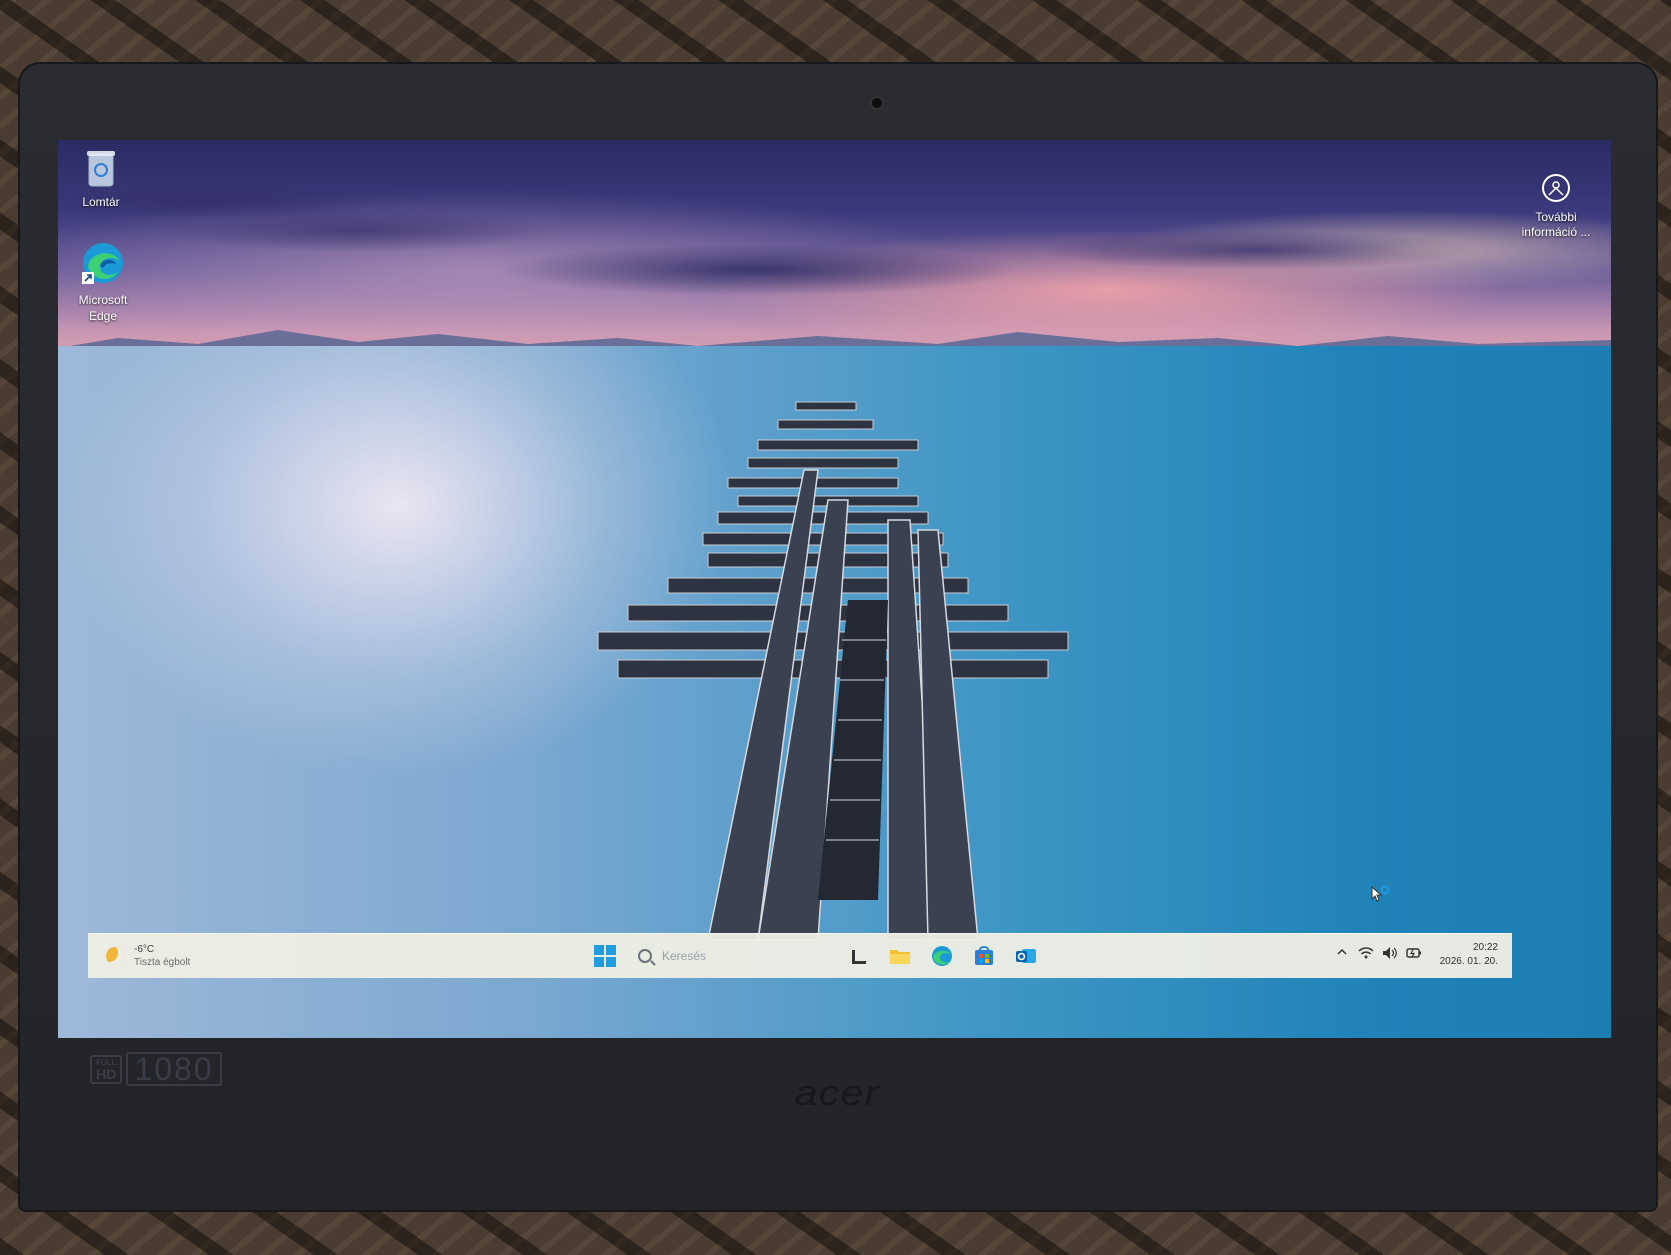 The width and height of the screenshot is (1671, 1255). I want to click on moon-icon, so click(115, 956).